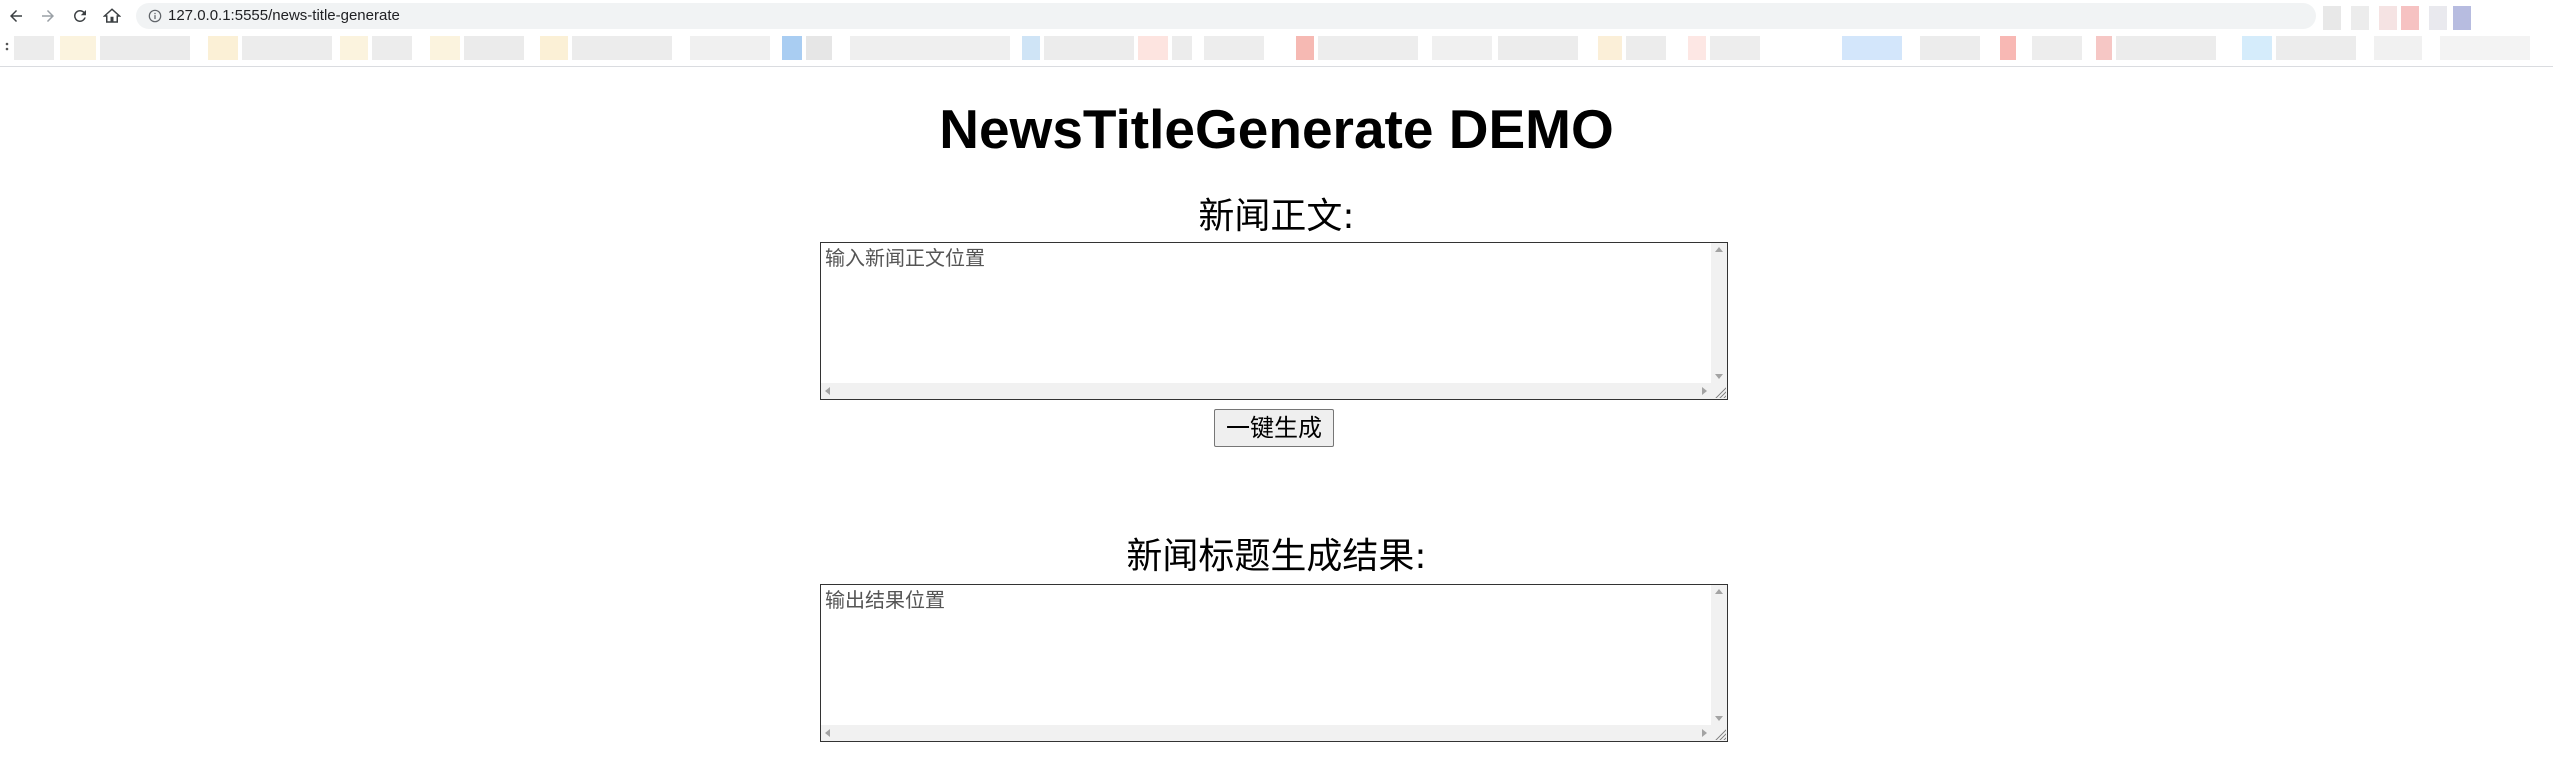 Image resolution: width=2553 pixels, height=760 pixels. I want to click on browser-toolbar: 127.0.0.1:5555/news-title-generate, so click(1276, 16).